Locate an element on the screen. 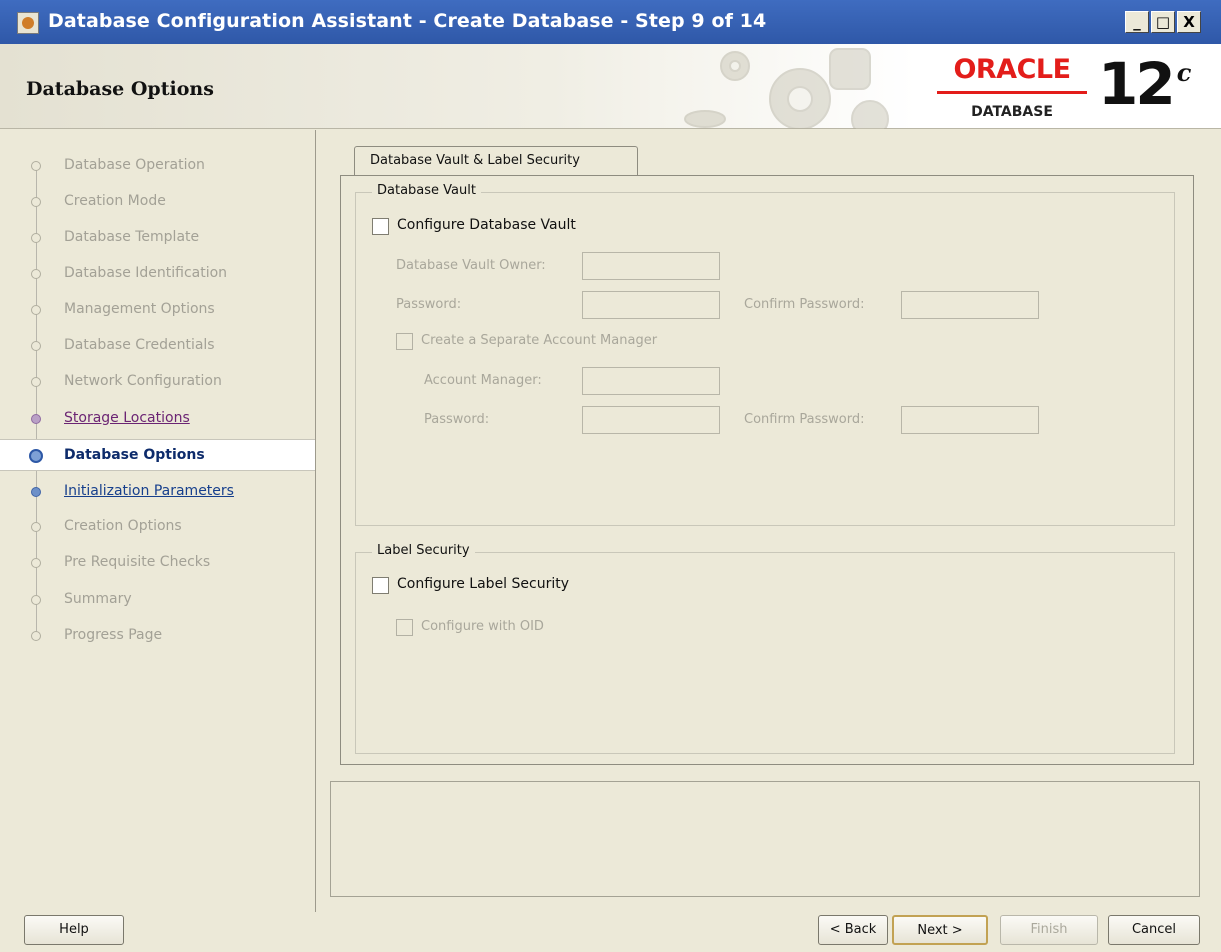  nav-step-label: Creation Options is located at coordinates (123, 526).